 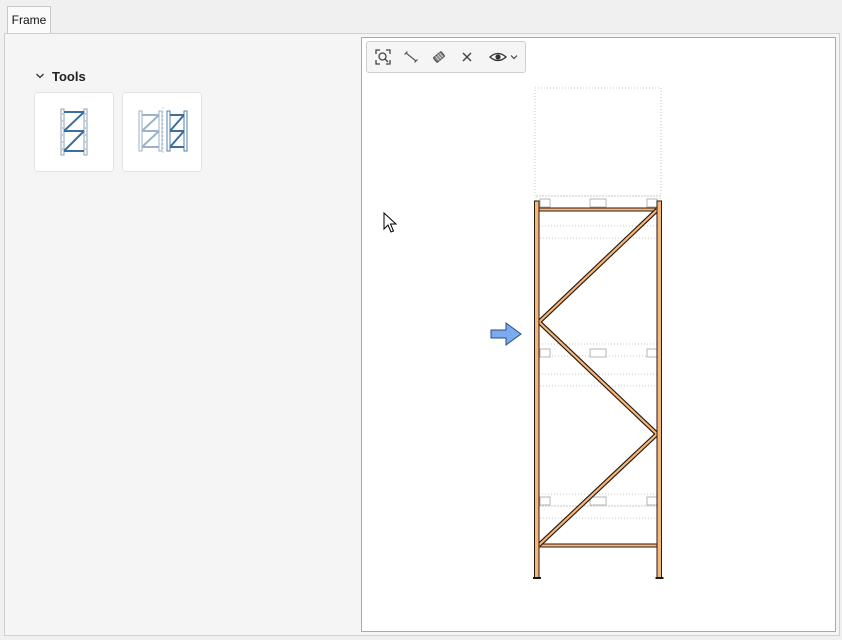 I want to click on uprights, so click(x=598, y=389).